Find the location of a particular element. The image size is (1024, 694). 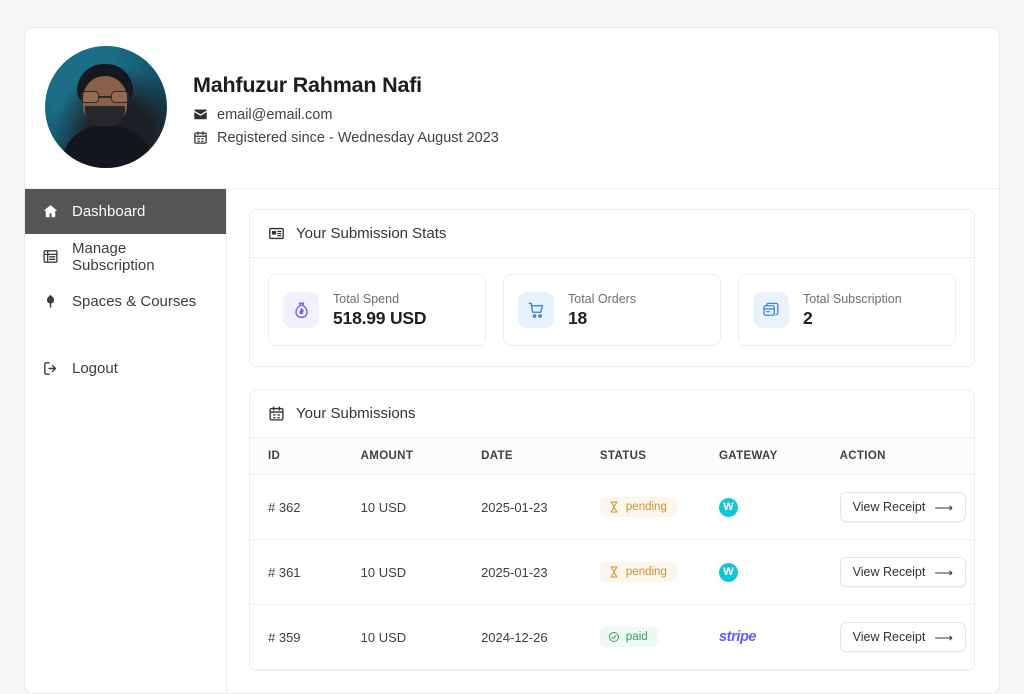

column-header-gateway: GATEWAY is located at coordinates (779, 456).